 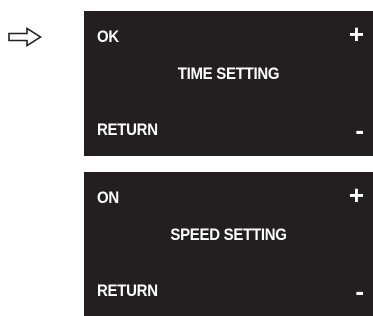 I want to click on right-arrow-icon, so click(x=25, y=37).